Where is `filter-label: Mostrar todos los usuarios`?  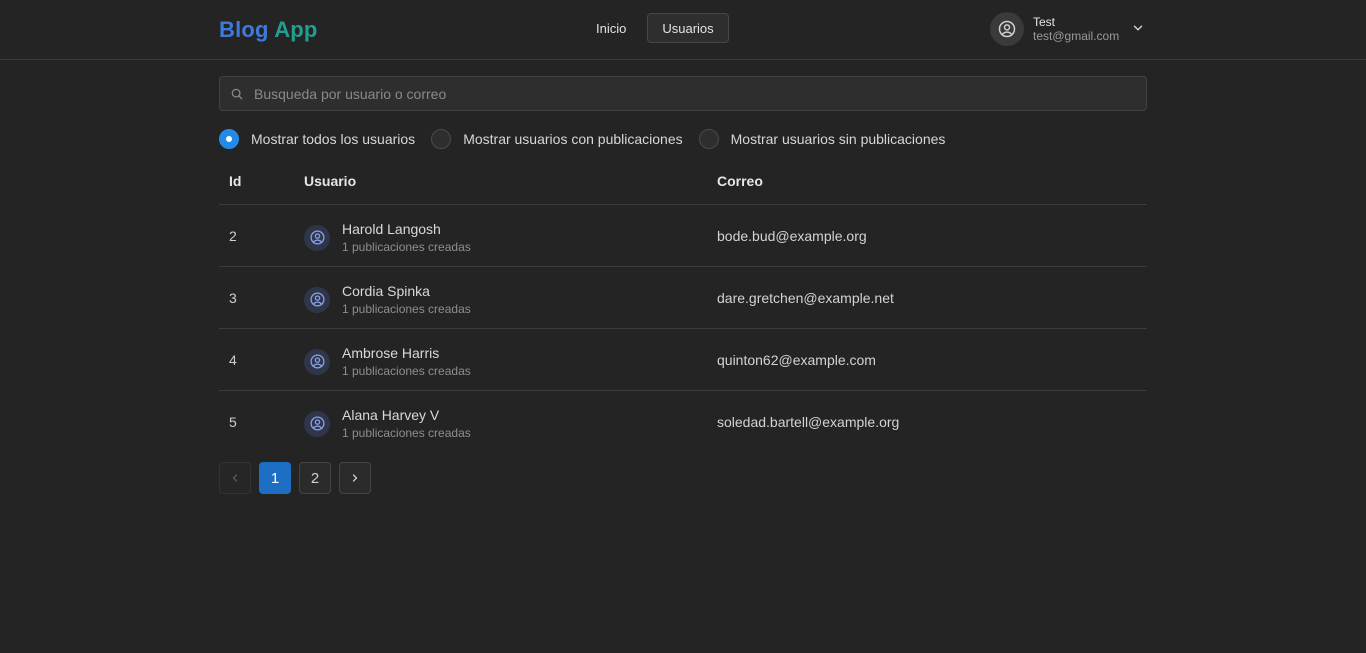 filter-label: Mostrar todos los usuarios is located at coordinates (333, 139).